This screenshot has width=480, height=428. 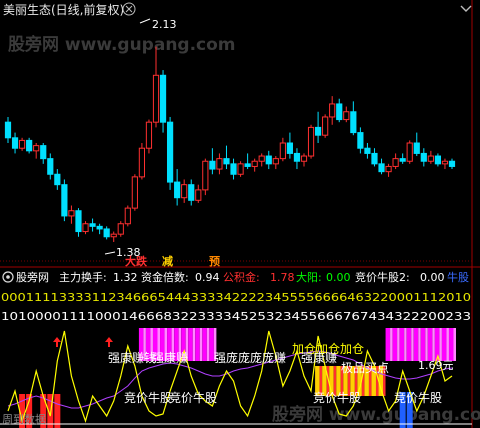 I want to click on red-bar, so click(x=57, y=411).